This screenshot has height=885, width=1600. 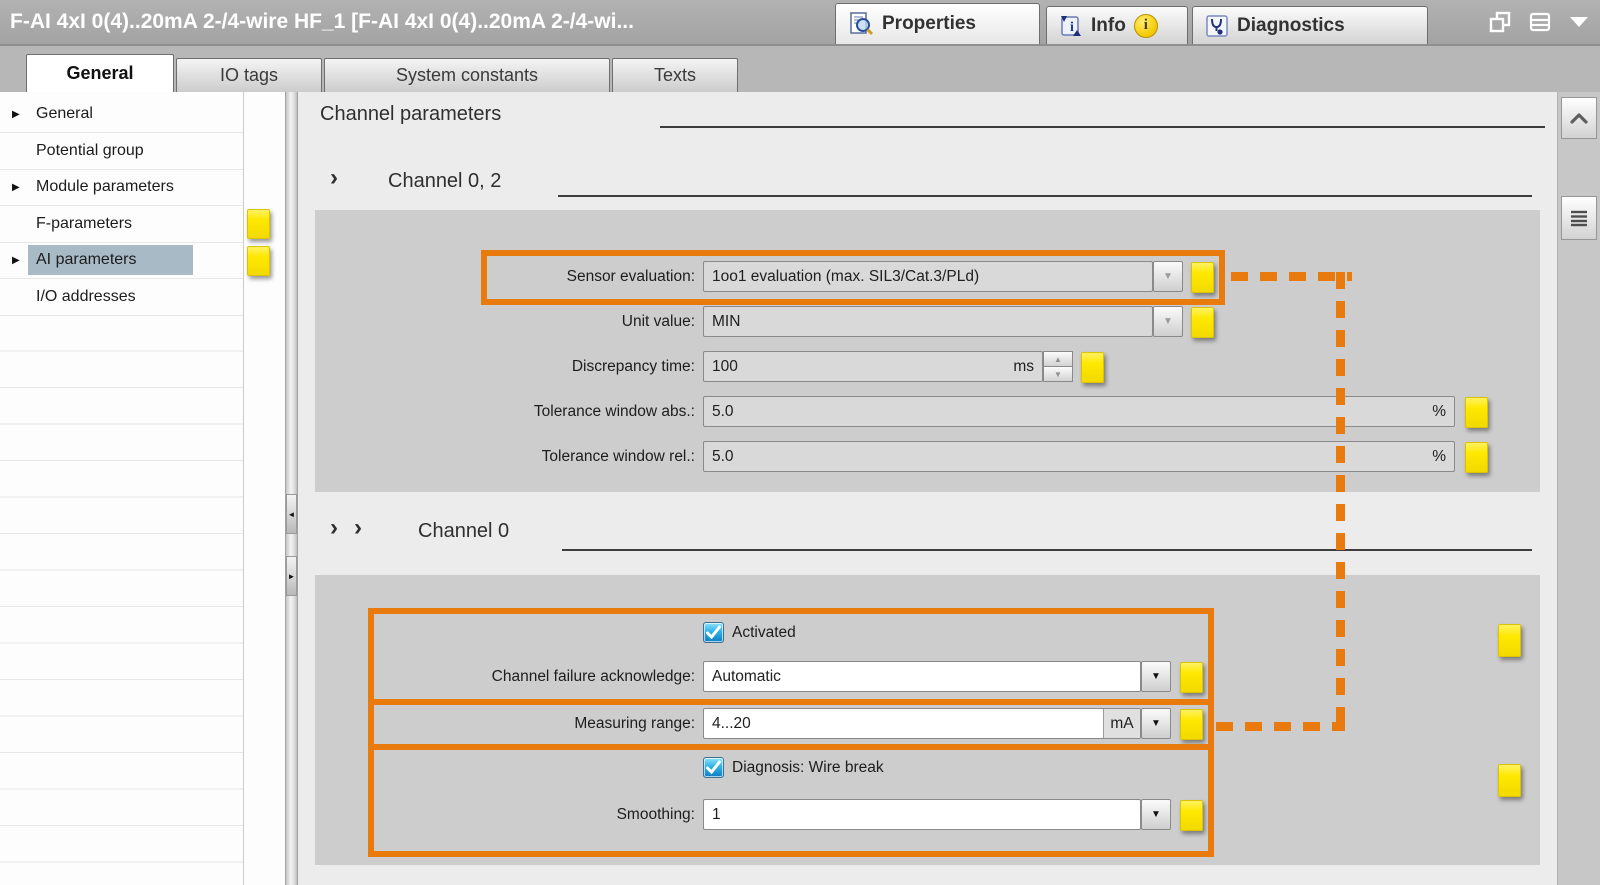 I want to click on splitter-collapse-left-button: ◄, so click(x=291, y=514).